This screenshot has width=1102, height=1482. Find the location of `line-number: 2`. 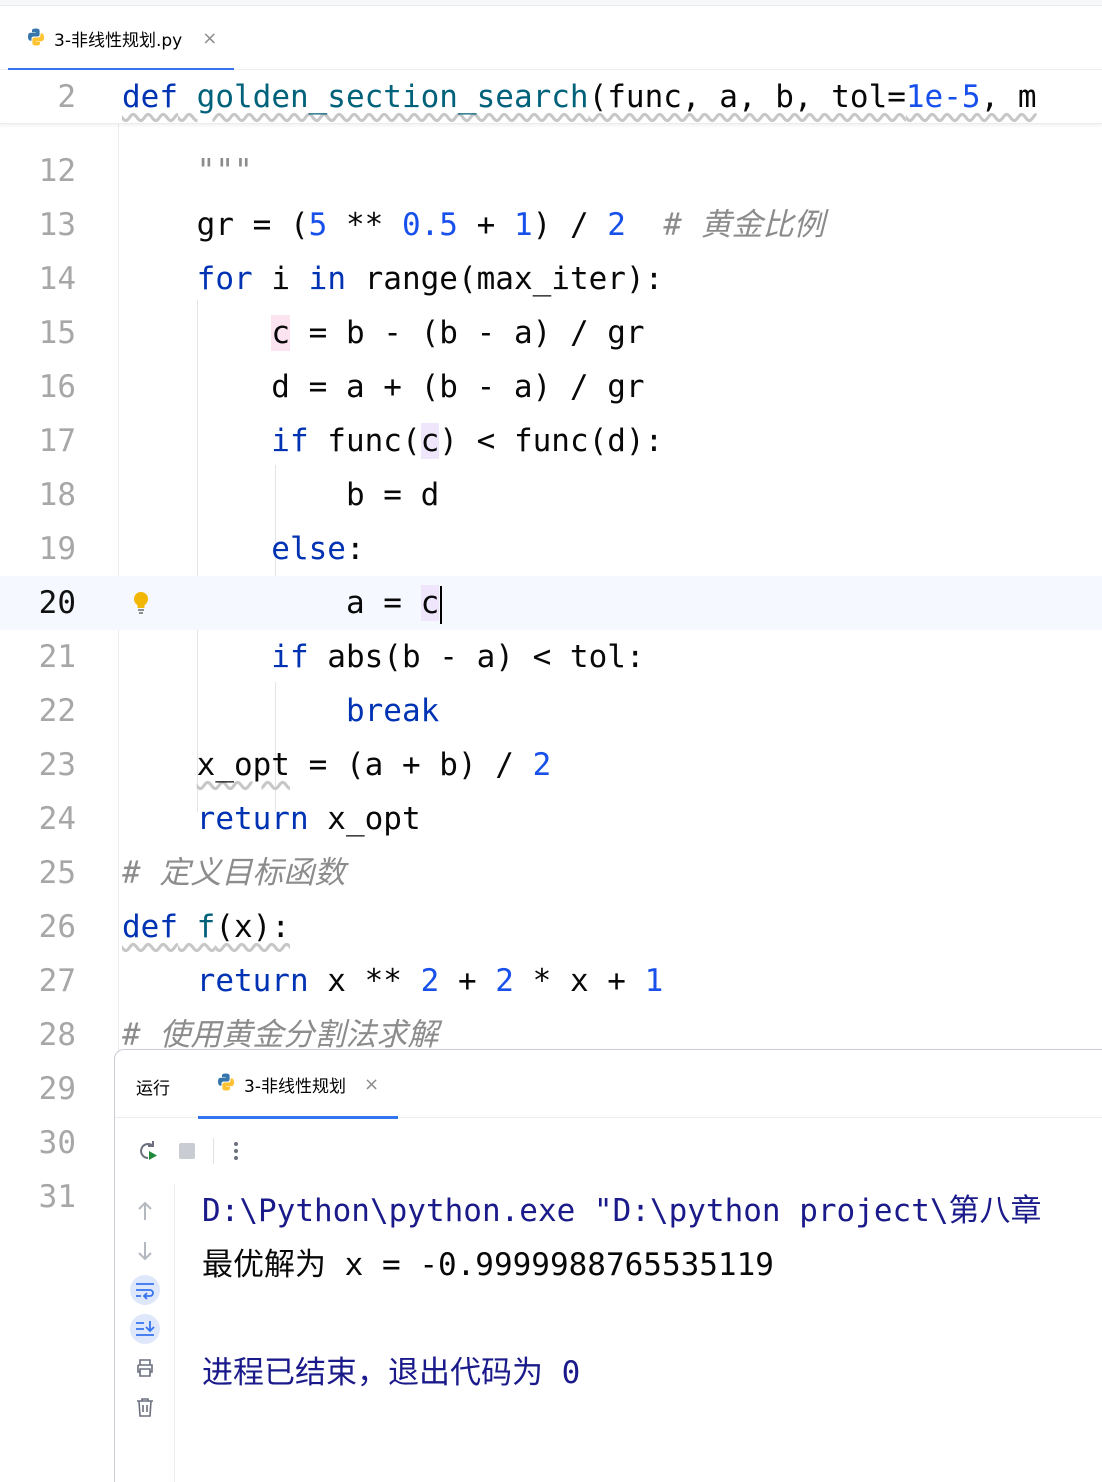

line-number: 2 is located at coordinates (66, 97).